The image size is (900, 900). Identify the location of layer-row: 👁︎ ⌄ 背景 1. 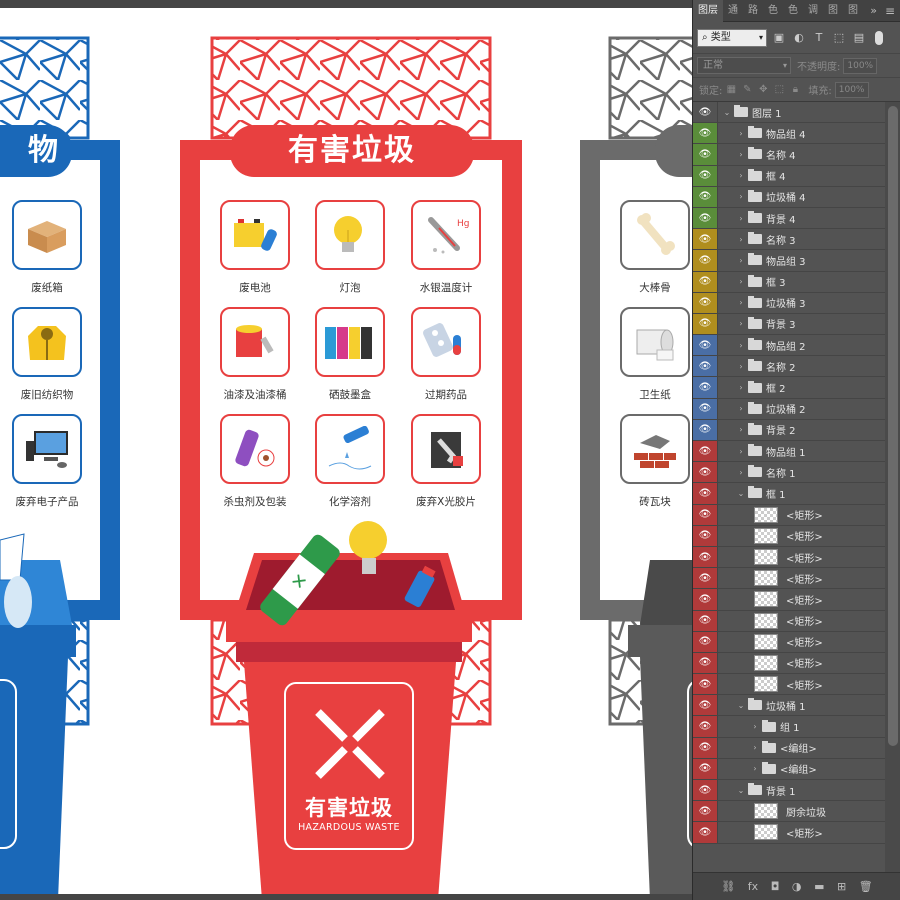
(789, 791).